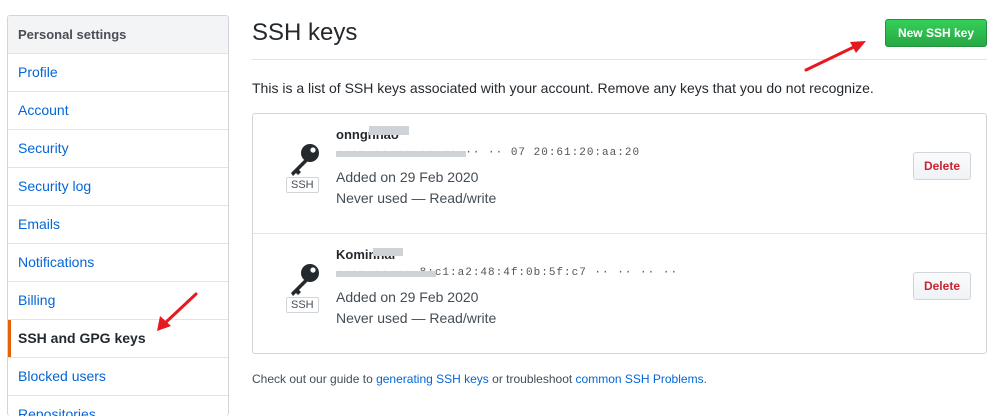  I want to click on sidebar-item-notifications: Notifications, so click(118, 263).